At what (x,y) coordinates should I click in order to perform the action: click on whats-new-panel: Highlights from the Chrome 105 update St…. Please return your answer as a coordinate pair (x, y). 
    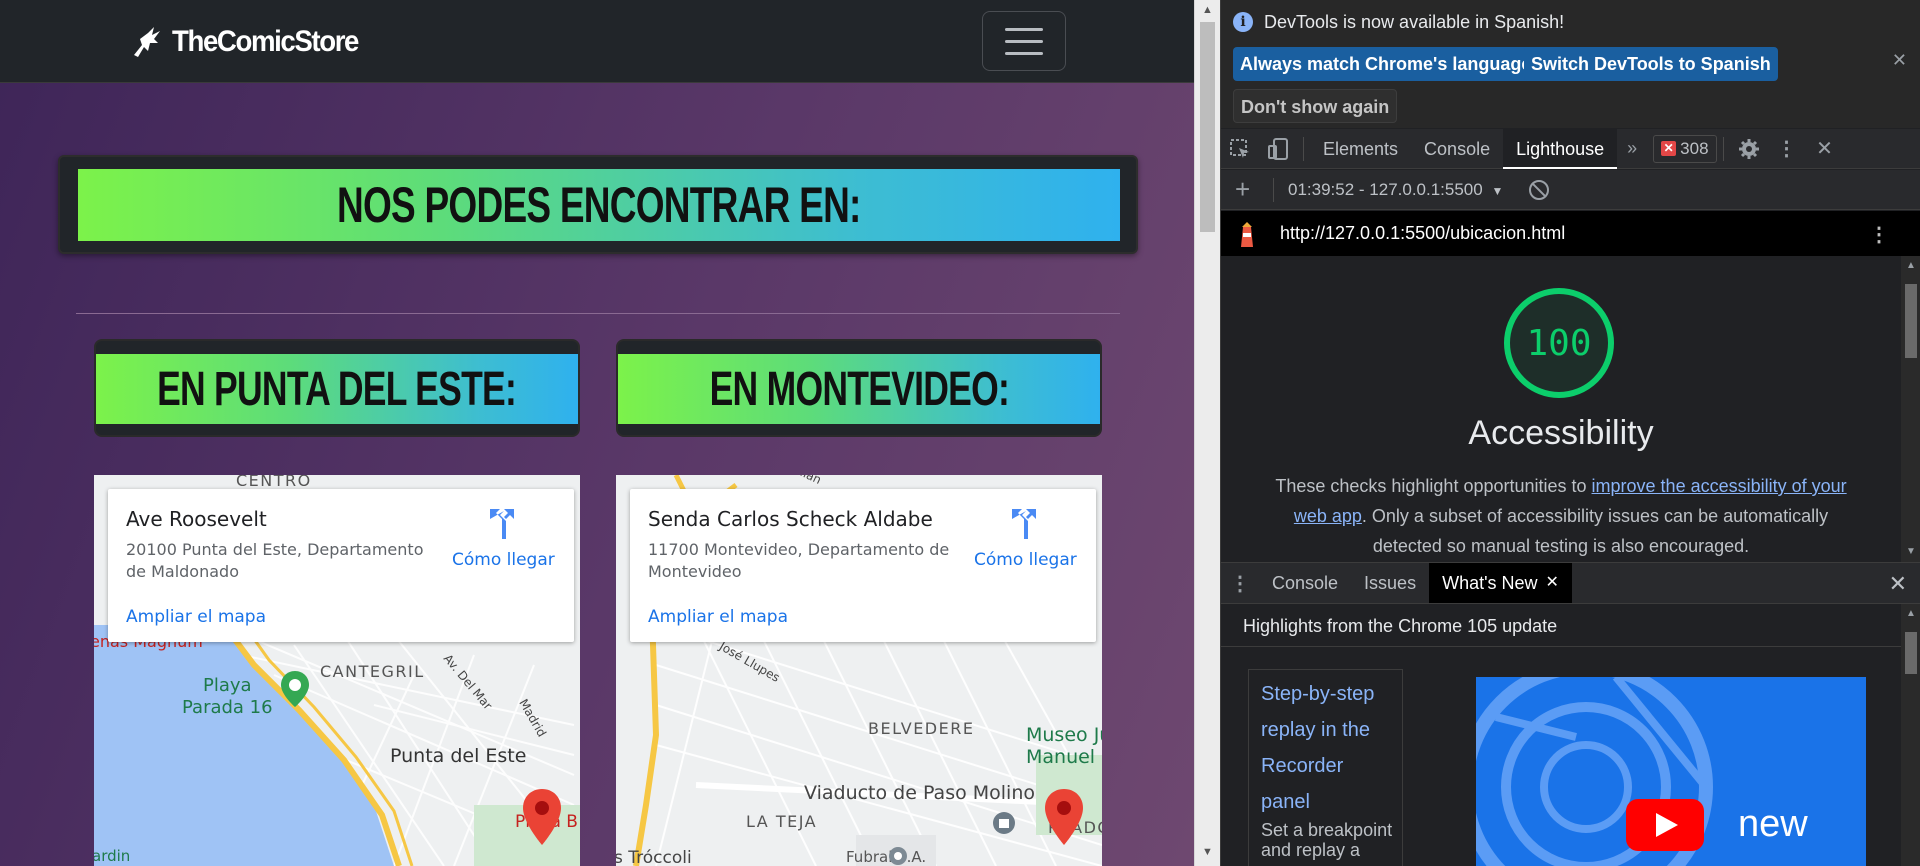
    Looking at the image, I should click on (1561, 735).